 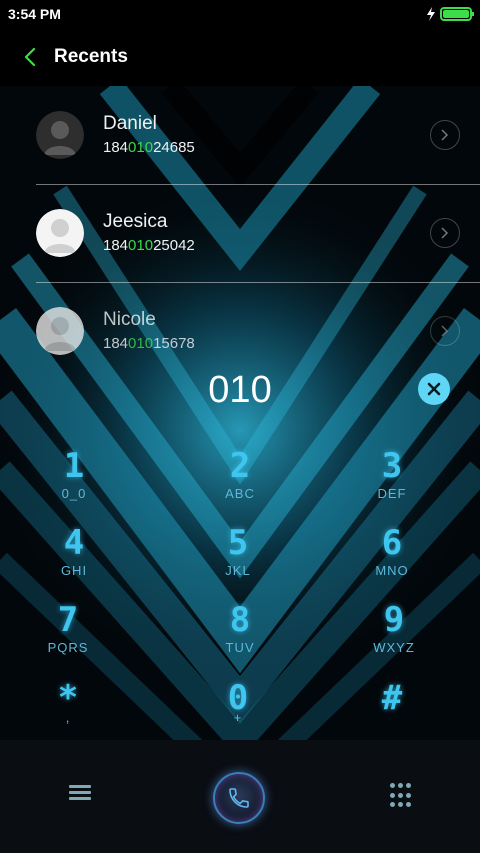 What do you see at coordinates (74, 570) in the screenshot?
I see `key-letters: GHI` at bounding box center [74, 570].